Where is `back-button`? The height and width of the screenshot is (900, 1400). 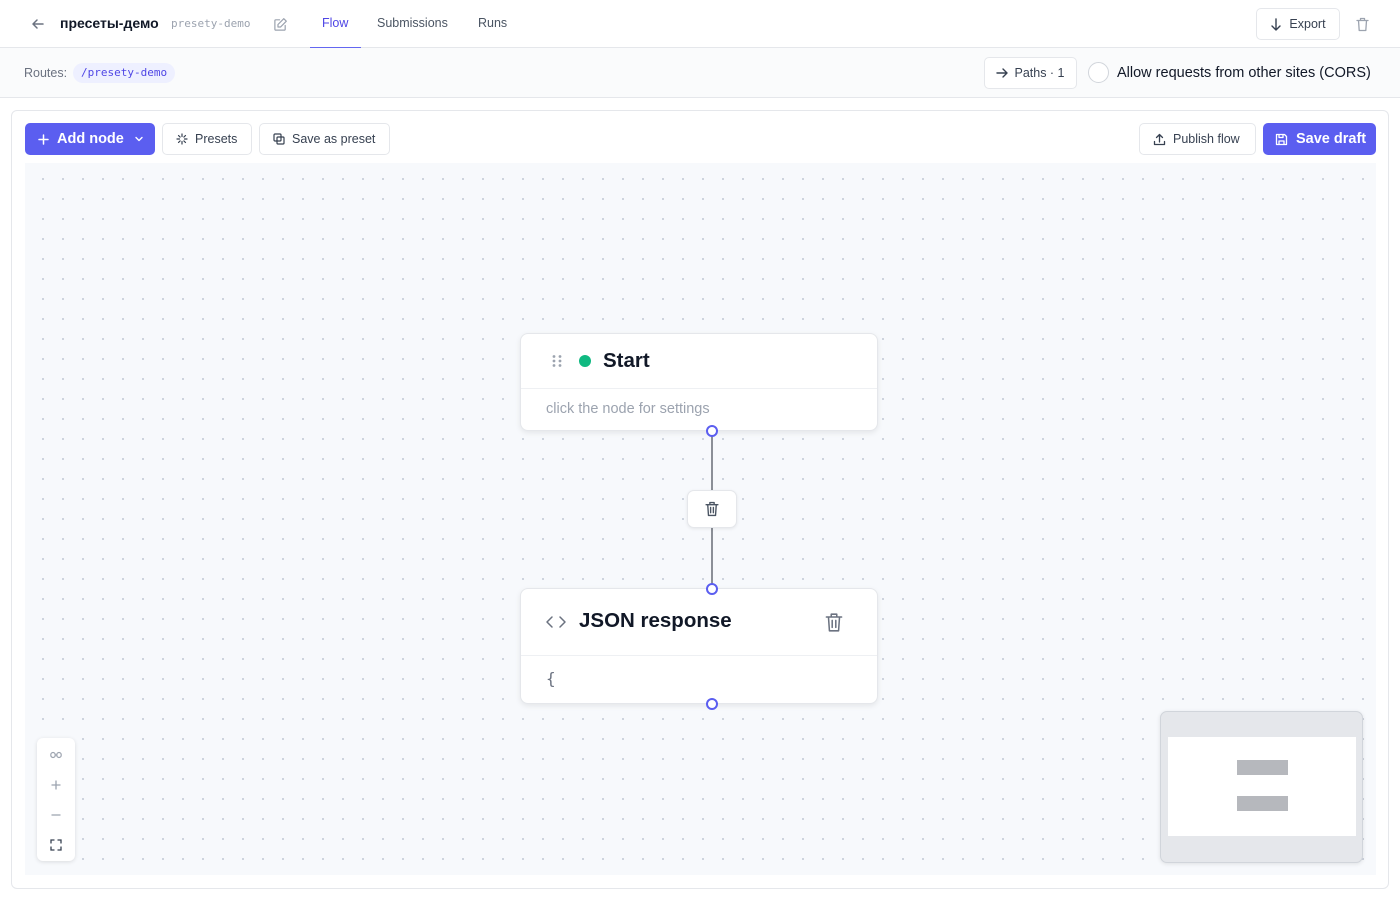
back-button is located at coordinates (38, 24).